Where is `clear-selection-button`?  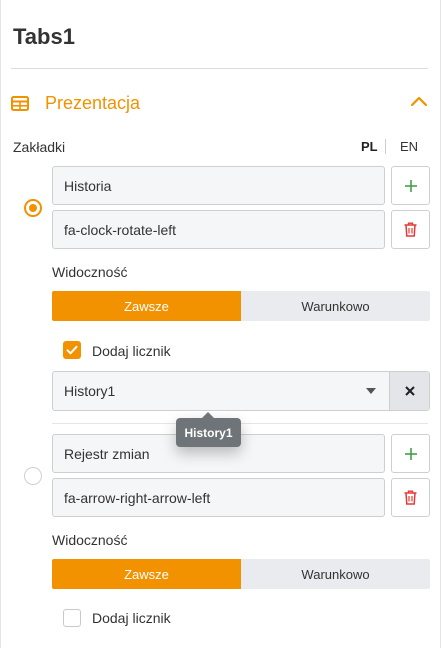 clear-selection-button is located at coordinates (409, 391).